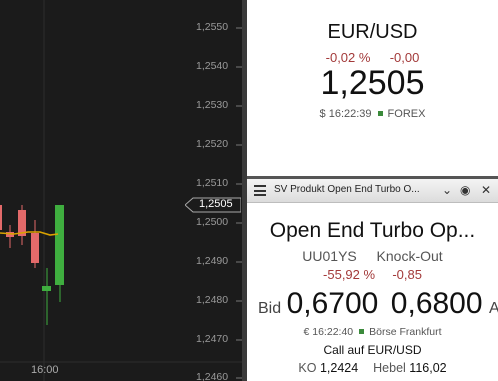 This screenshot has height=381, width=498. I want to click on product-exchange: Börse Frankfurt, so click(405, 332).